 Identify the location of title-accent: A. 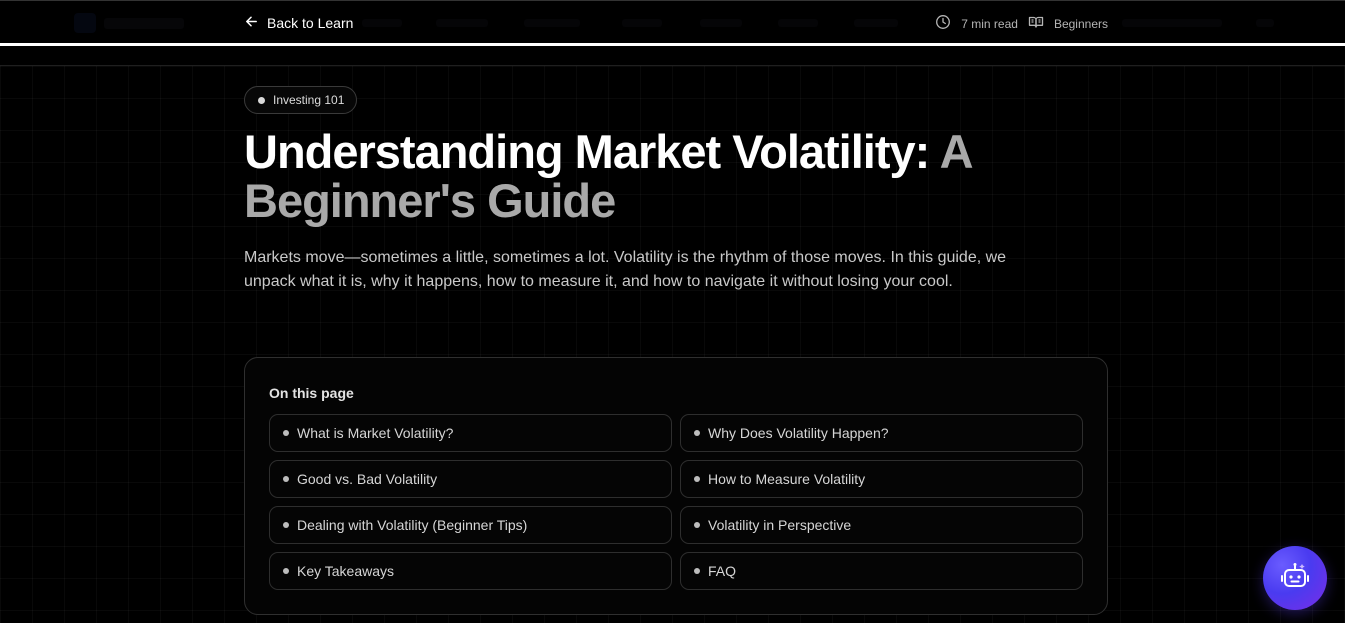
(956, 151).